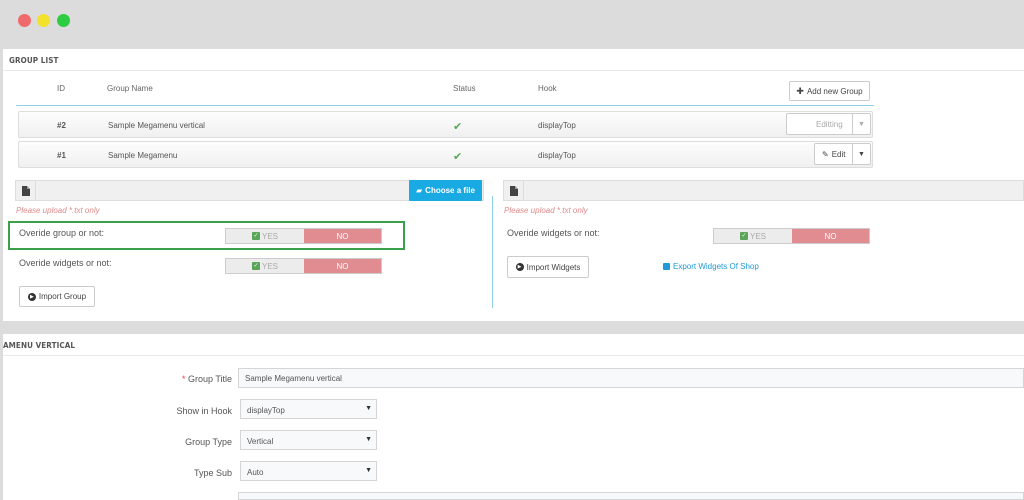  I want to click on pencil-icon: ✎, so click(825, 154).